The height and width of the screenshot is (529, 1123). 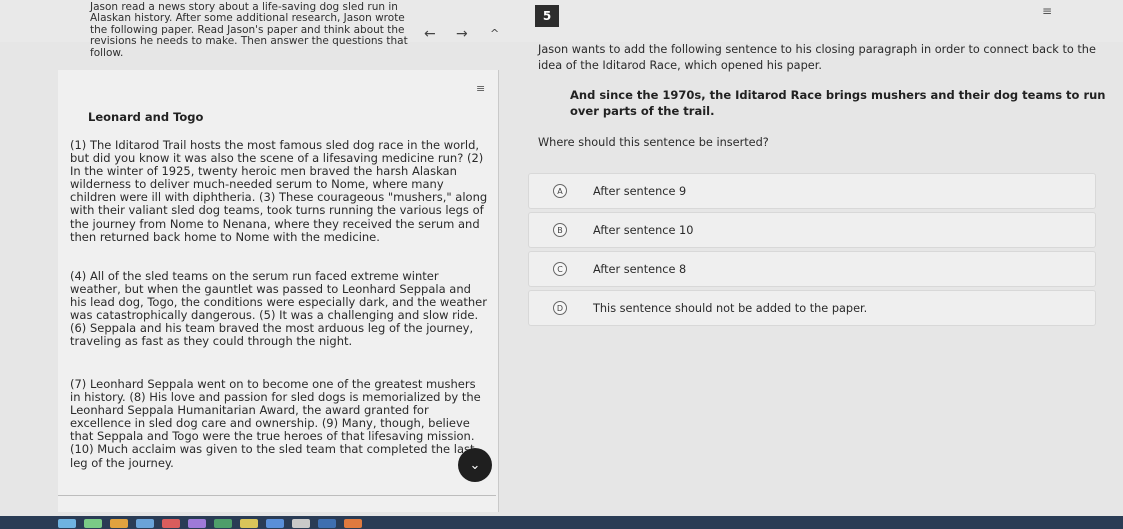 I want to click on option-text-c: After sentence 8, so click(x=640, y=269).